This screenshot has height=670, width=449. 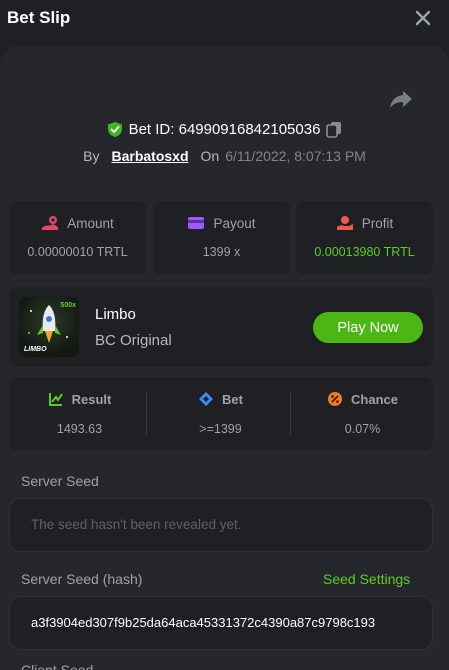 What do you see at coordinates (206, 399) in the screenshot?
I see `bet-icon` at bounding box center [206, 399].